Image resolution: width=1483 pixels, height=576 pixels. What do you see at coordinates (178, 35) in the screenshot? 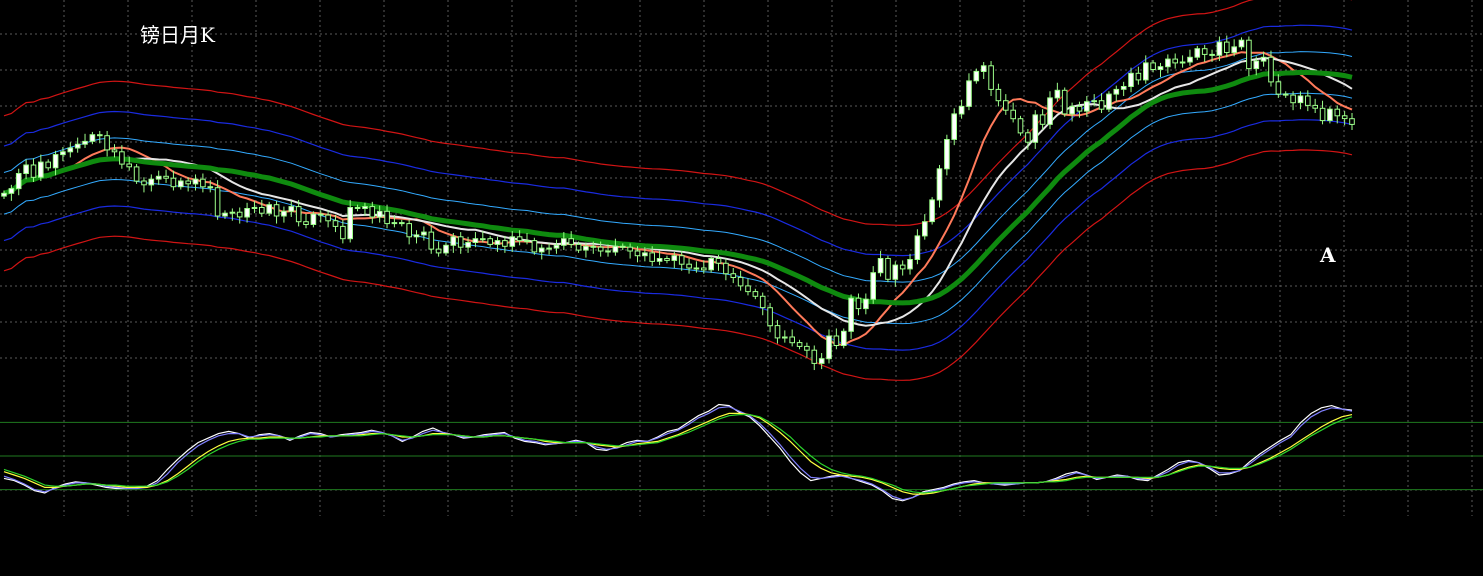
I see `chart-title: 镑日月K` at bounding box center [178, 35].